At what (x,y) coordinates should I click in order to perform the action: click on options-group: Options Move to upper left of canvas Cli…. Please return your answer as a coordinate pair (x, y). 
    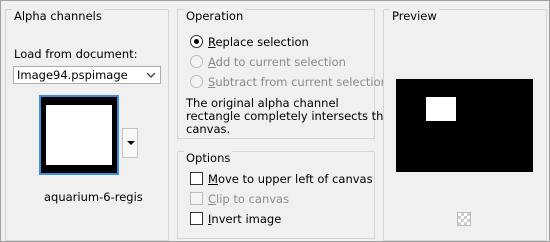
    Looking at the image, I should click on (276, 195).